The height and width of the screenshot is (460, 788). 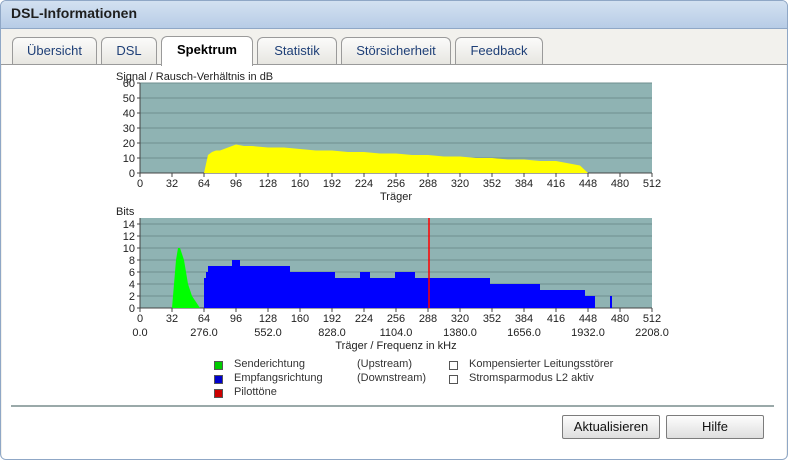 I want to click on bits-y-tick-label: 0, so click(x=132, y=309).